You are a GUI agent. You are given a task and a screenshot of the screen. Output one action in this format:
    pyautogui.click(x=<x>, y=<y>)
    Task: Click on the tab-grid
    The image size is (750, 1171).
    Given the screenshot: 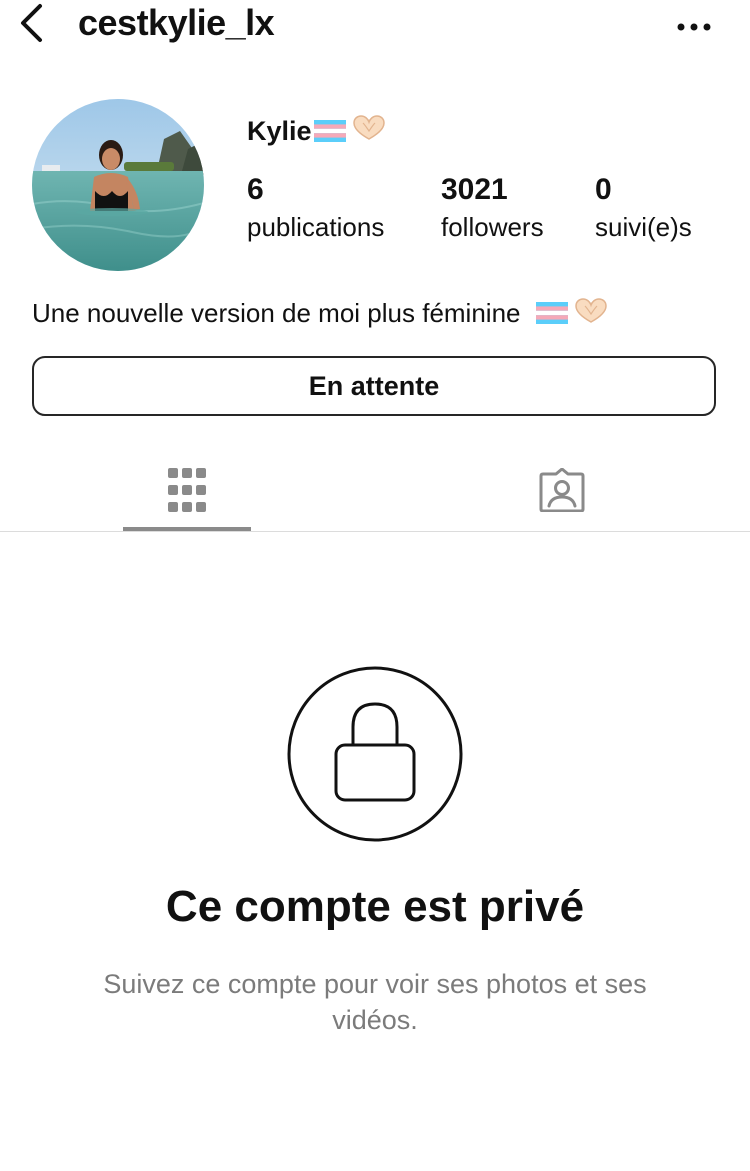 What is the action you would take?
    pyautogui.click(x=187, y=490)
    